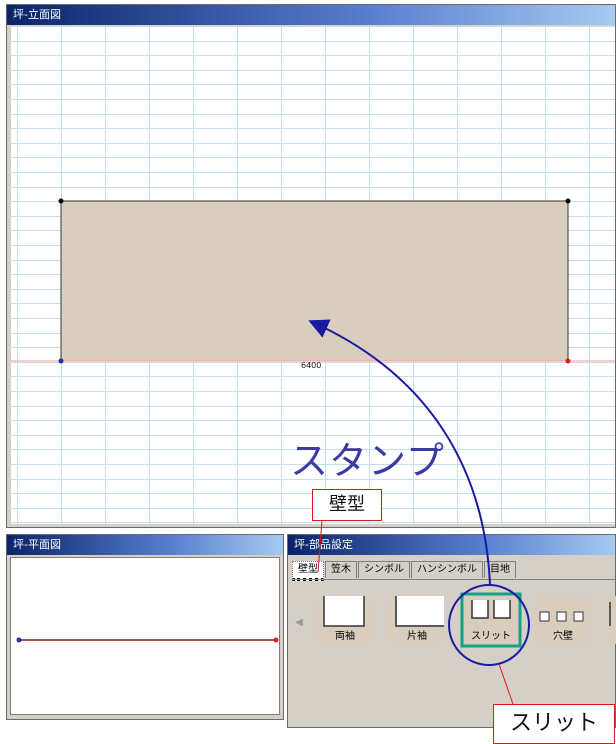 The height and width of the screenshot is (744, 616). What do you see at coordinates (19, 640) in the screenshot?
I see `plan-endpoint-left` at bounding box center [19, 640].